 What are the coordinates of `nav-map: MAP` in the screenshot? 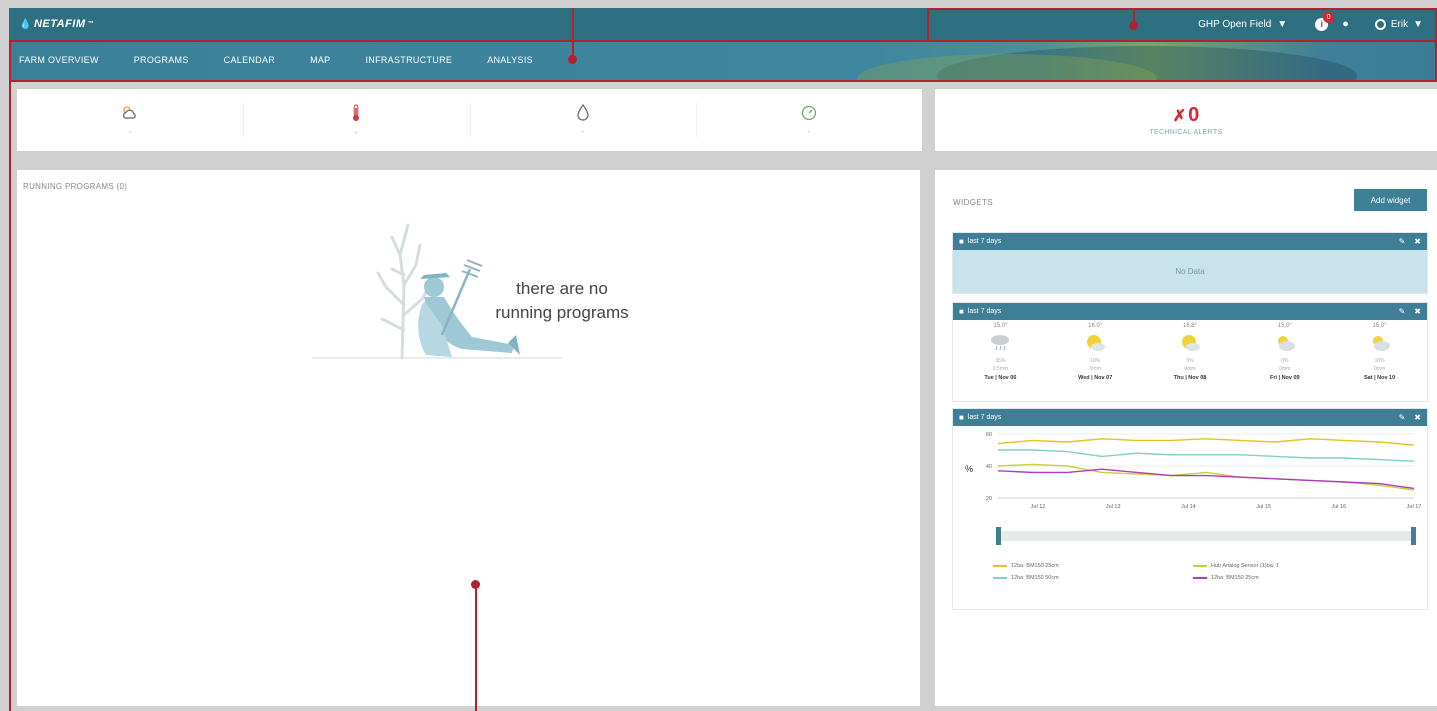 It's located at (320, 60).